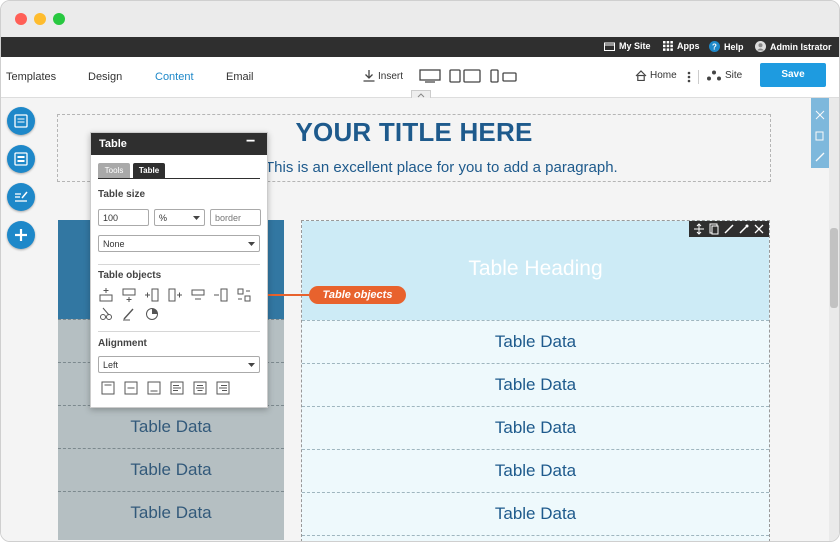  I want to click on home-label: Home, so click(663, 75).